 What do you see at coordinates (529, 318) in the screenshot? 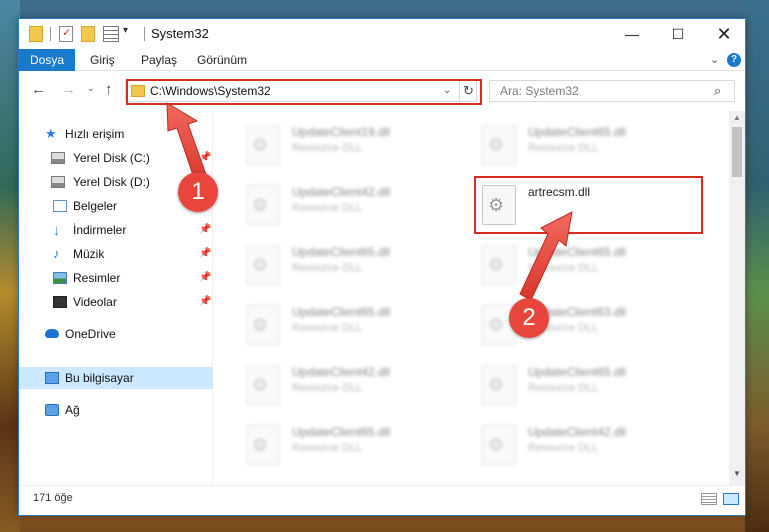
I see `step-2-badge: 2` at bounding box center [529, 318].